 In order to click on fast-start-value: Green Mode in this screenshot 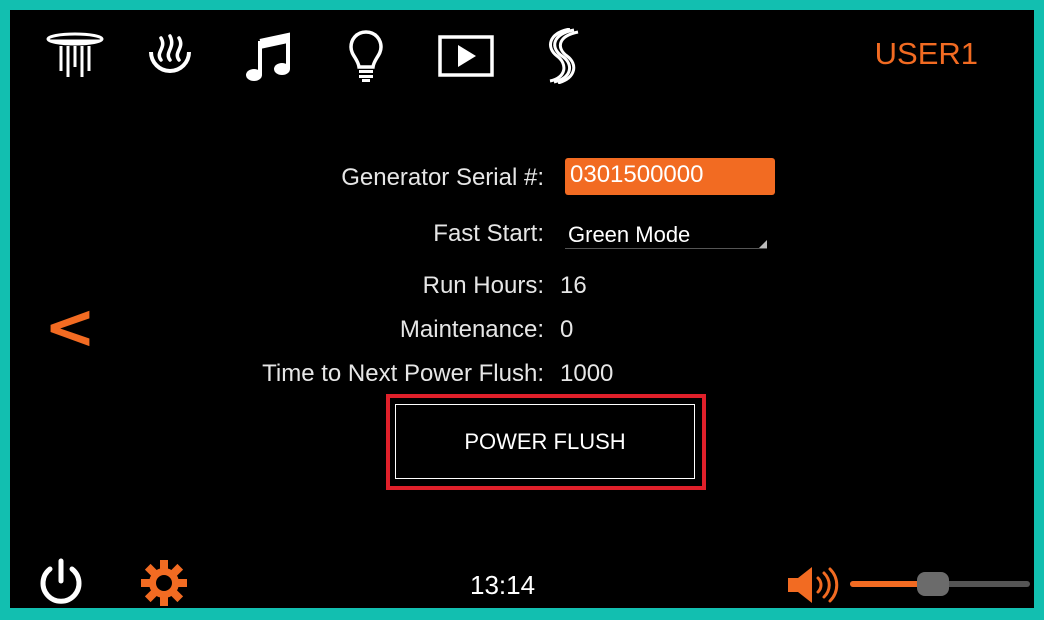, I will do `click(629, 234)`.